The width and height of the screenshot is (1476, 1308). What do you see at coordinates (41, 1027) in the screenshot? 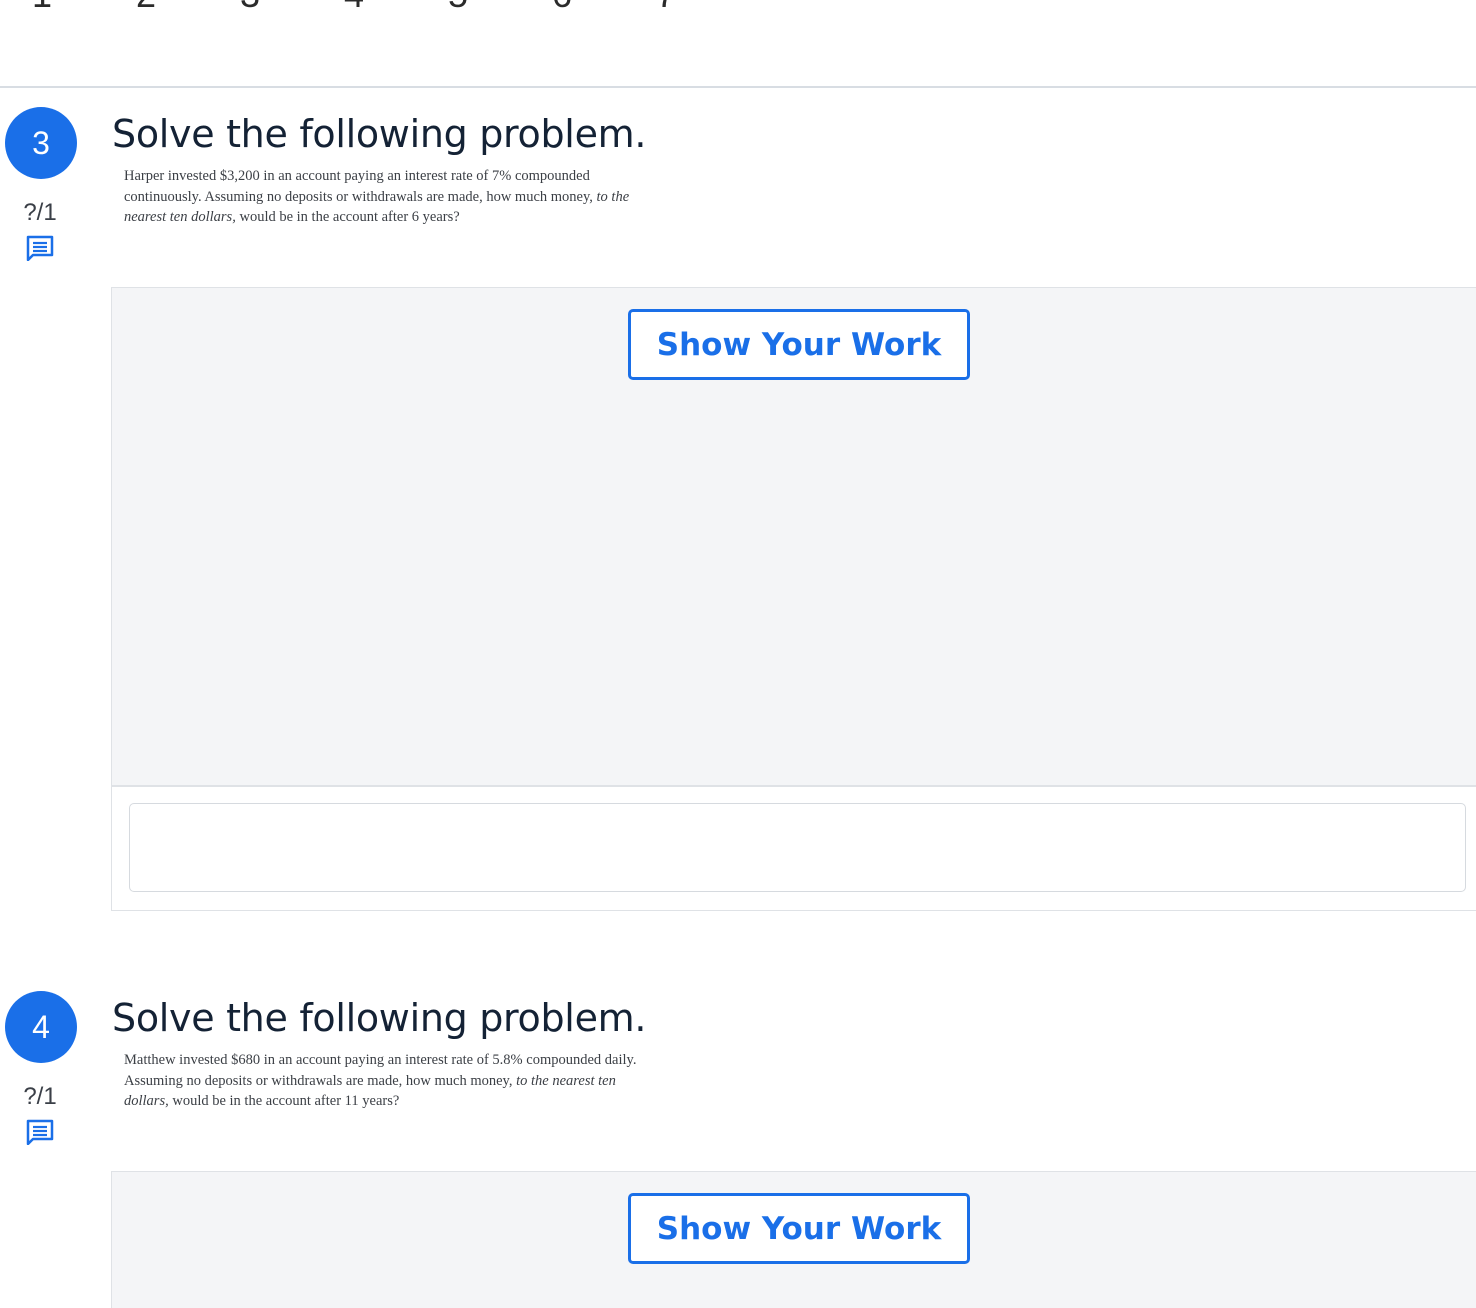
I see `question-number-badge: 4` at bounding box center [41, 1027].